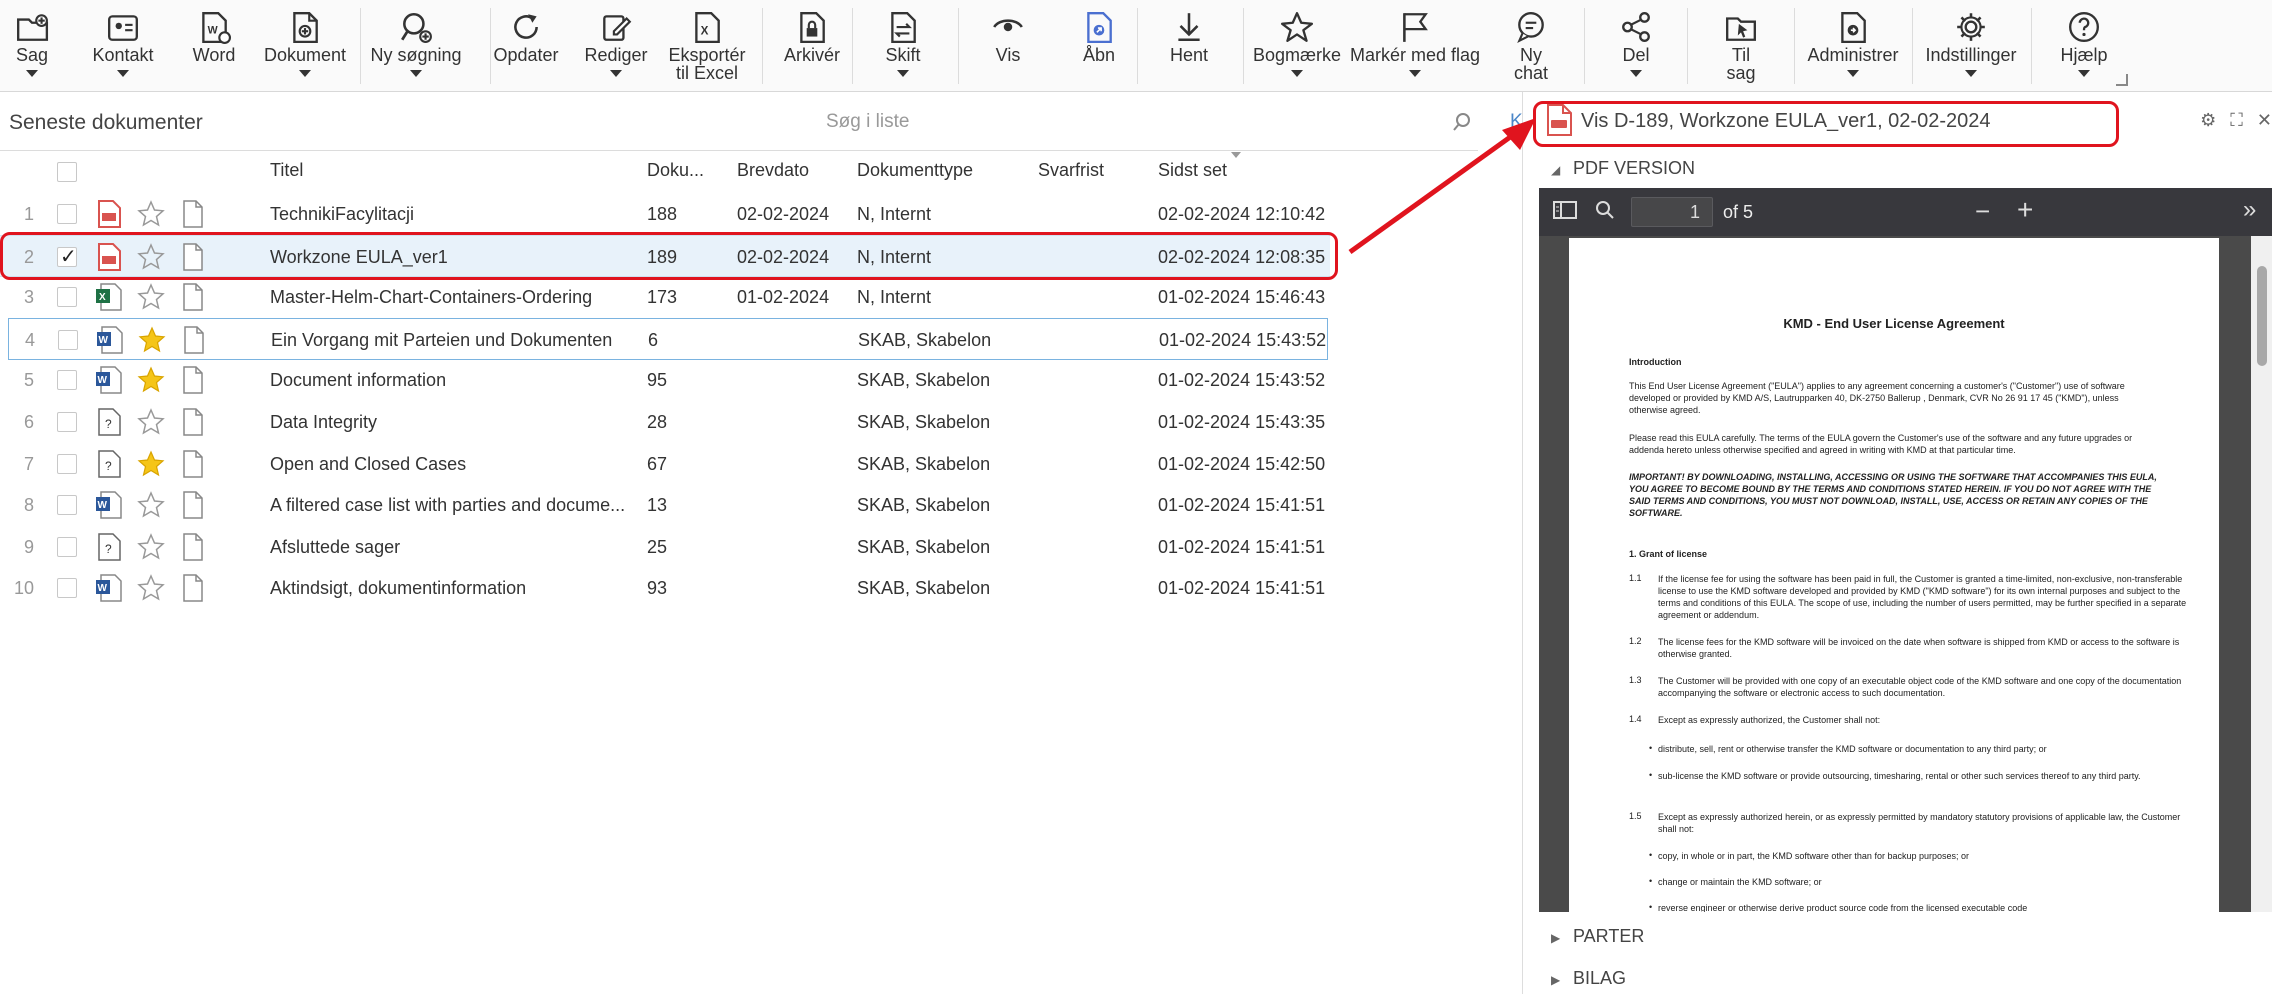 Image resolution: width=2272 pixels, height=994 pixels. I want to click on toolbar-button-share: Del, so click(1636, 46).